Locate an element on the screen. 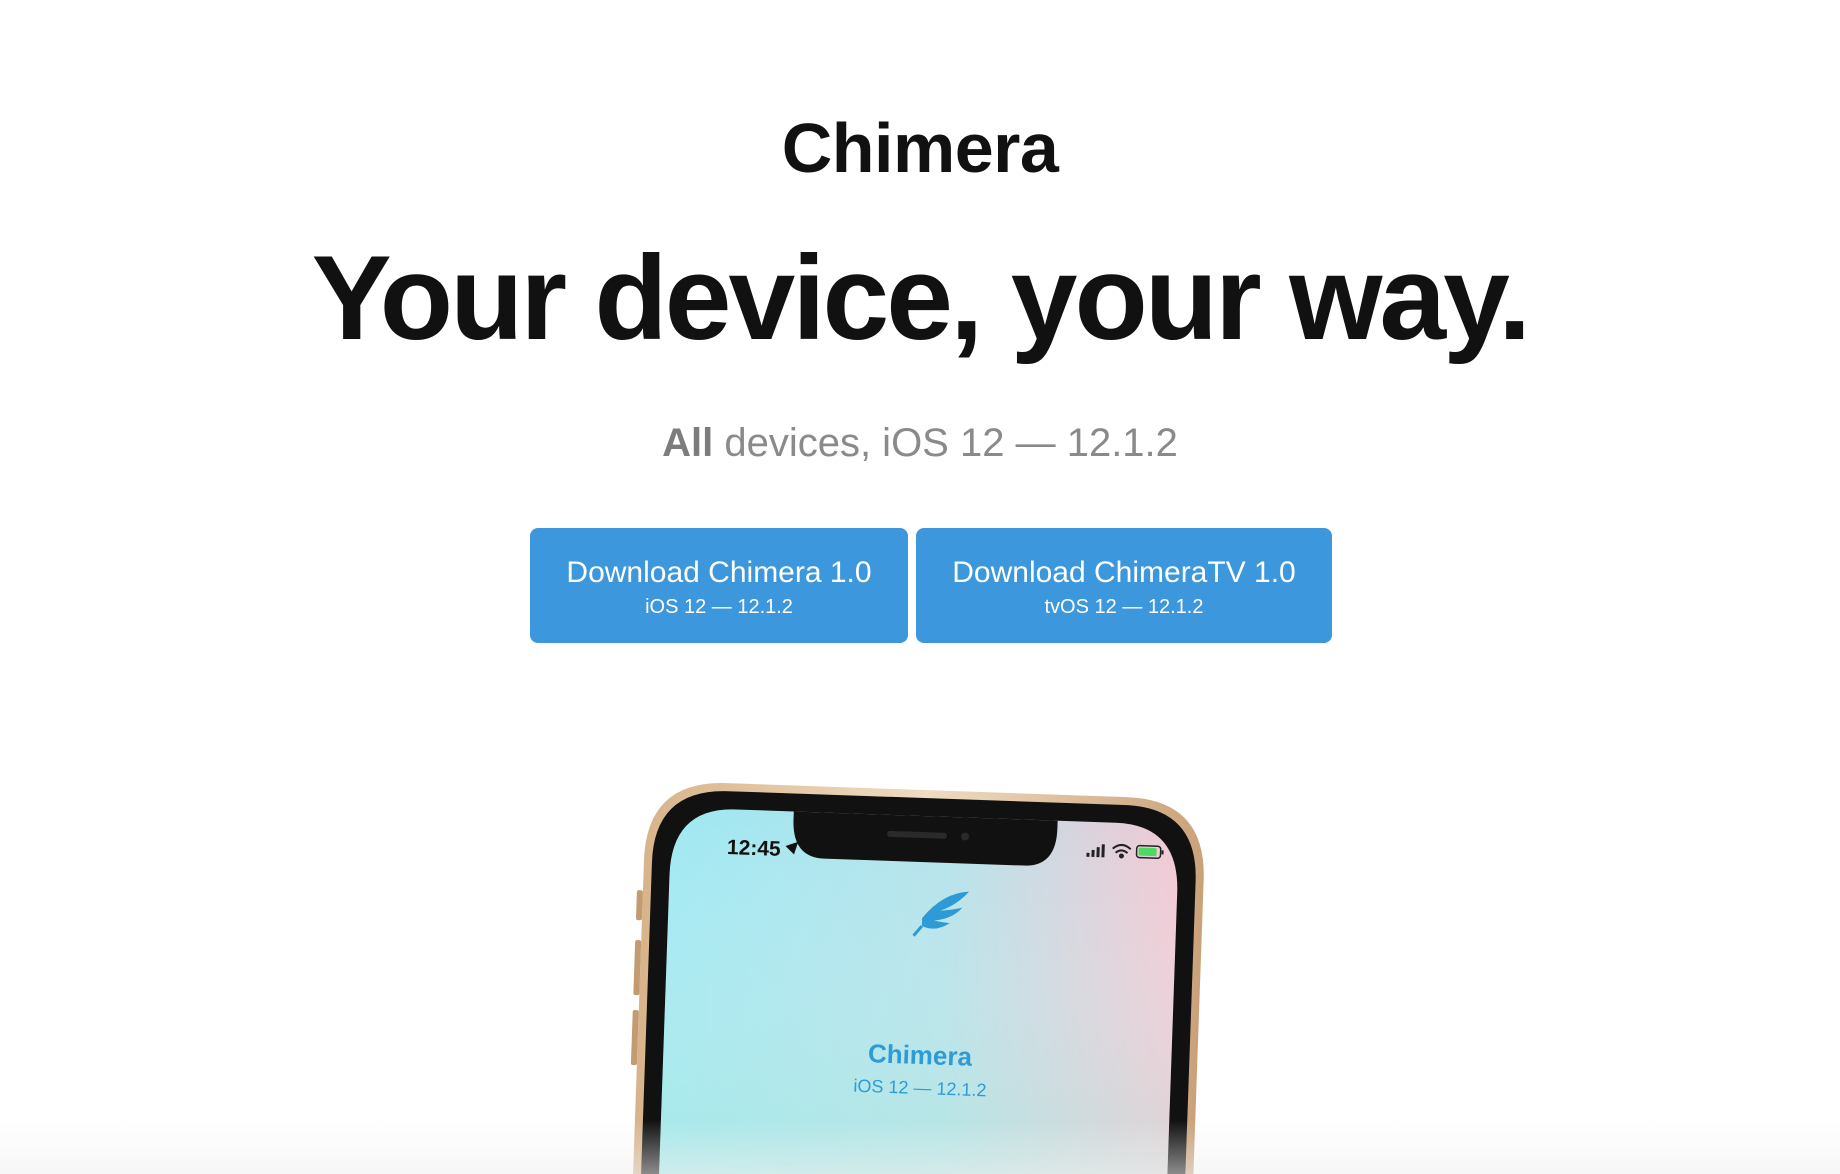 This screenshot has height=1174, width=1840. brand-title: Chimera is located at coordinates (920, 148).